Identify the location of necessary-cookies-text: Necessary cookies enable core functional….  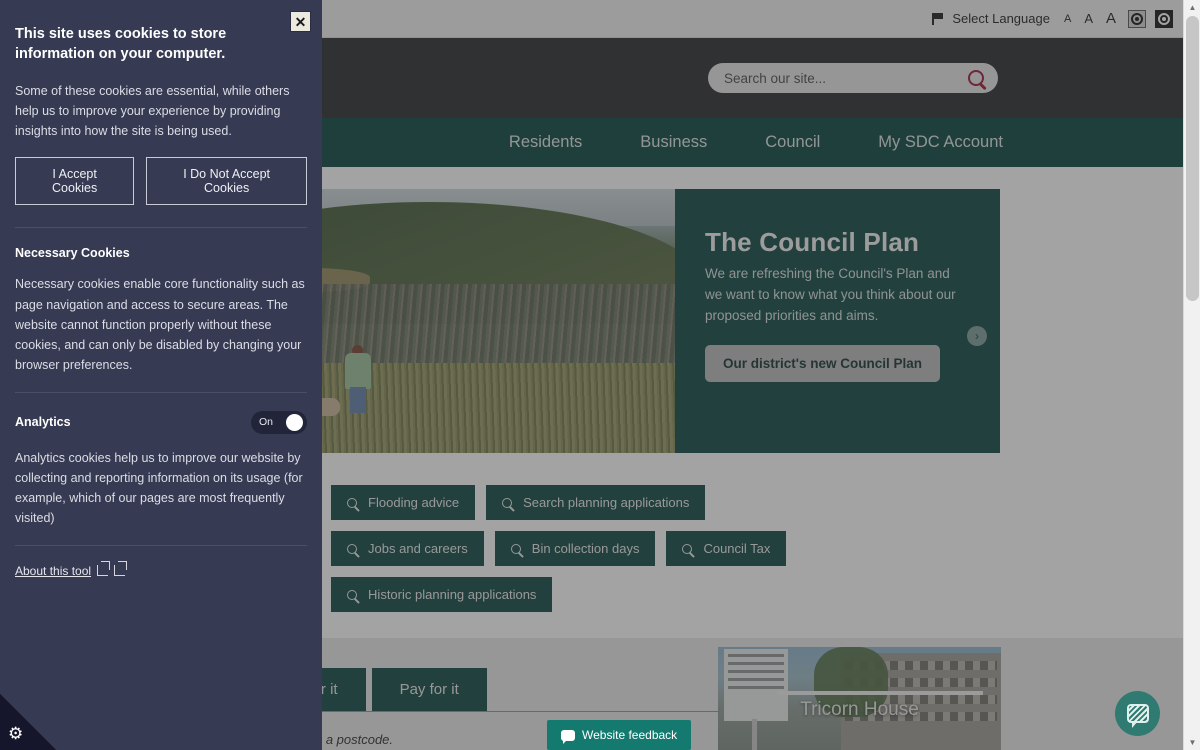
(160, 325).